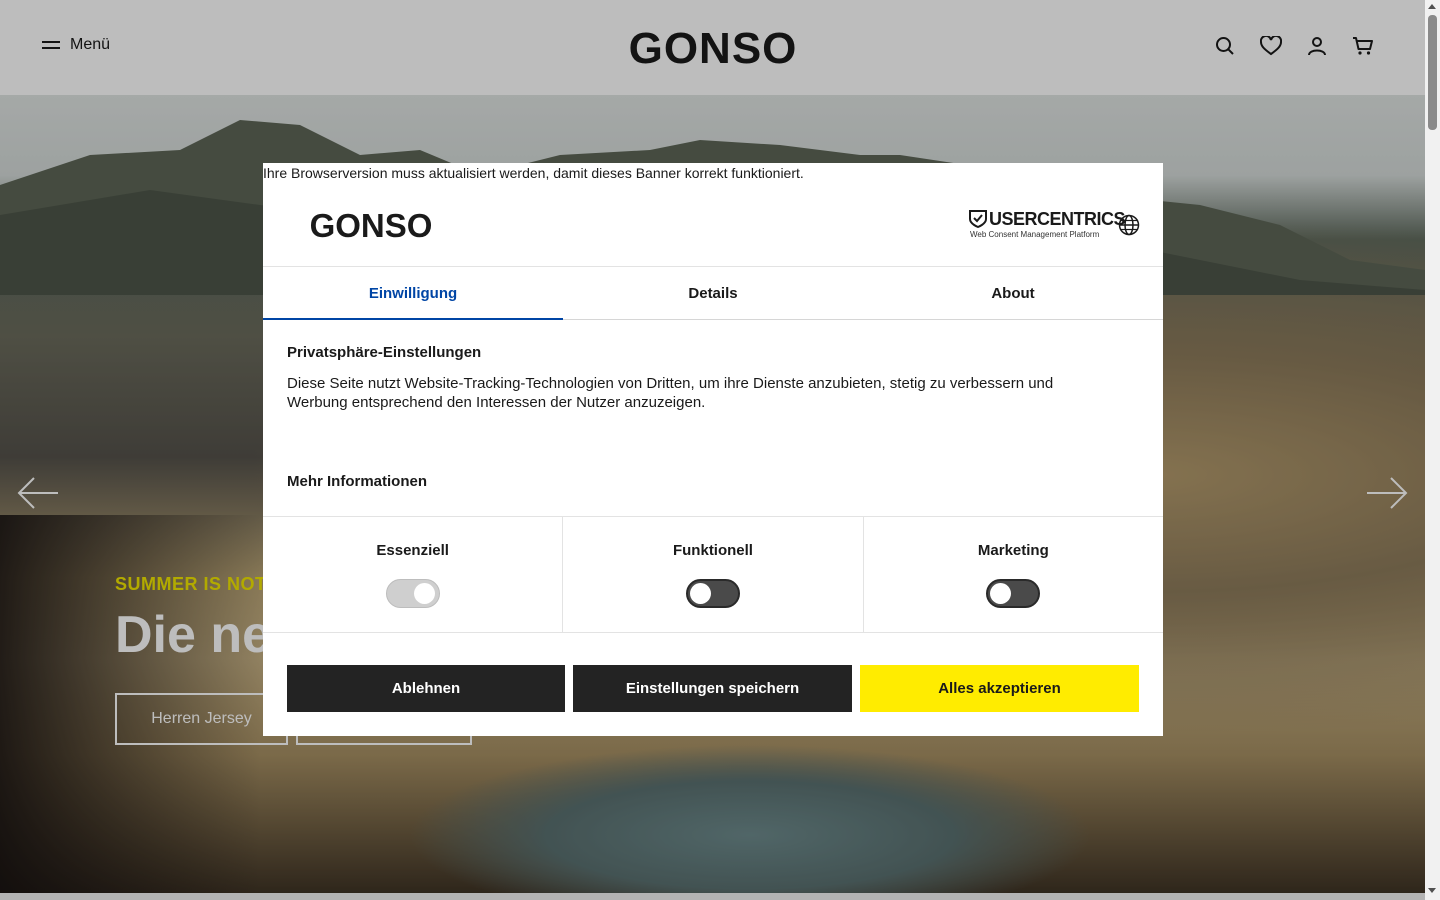  Describe the element at coordinates (412, 550) in the screenshot. I see `category-label: Essenziell` at that location.